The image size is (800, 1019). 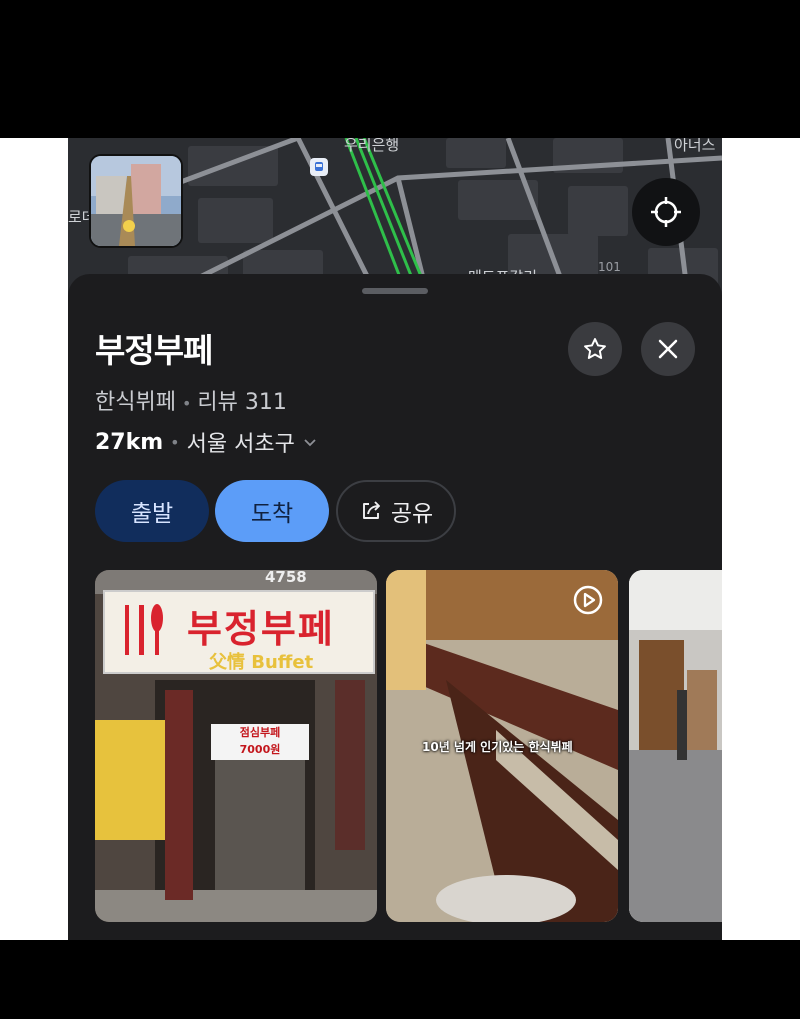 I want to click on left-margin, so click(x=34, y=539).